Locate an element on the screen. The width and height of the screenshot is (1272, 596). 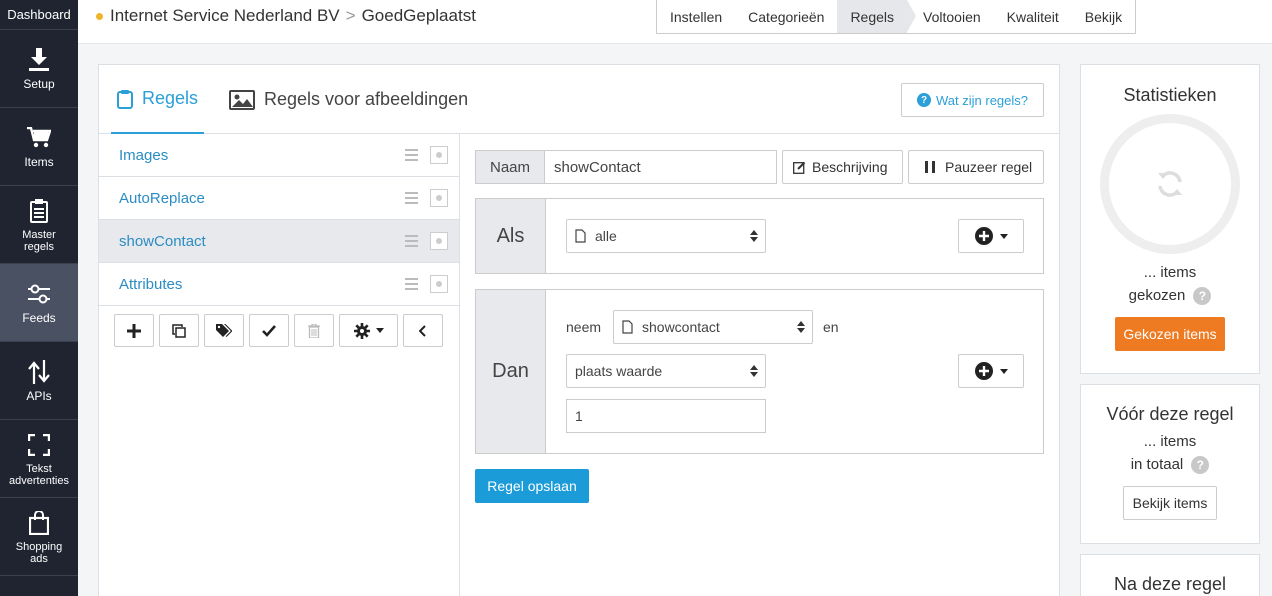
check-icon is located at coordinates (269, 330).